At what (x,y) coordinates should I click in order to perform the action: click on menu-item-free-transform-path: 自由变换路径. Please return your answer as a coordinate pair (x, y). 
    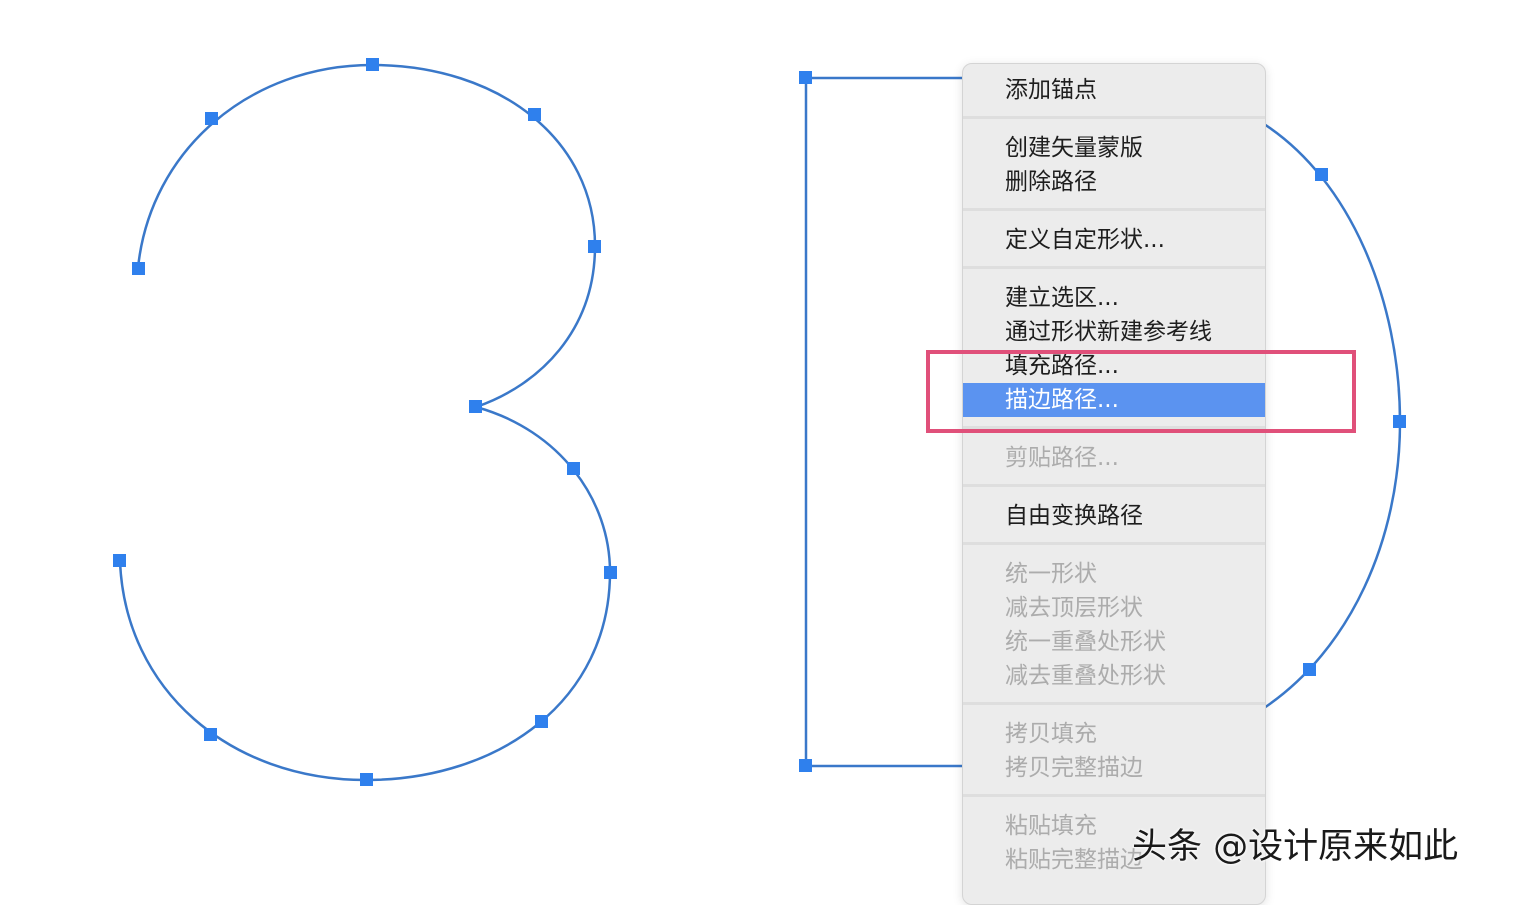
    Looking at the image, I should click on (1114, 516).